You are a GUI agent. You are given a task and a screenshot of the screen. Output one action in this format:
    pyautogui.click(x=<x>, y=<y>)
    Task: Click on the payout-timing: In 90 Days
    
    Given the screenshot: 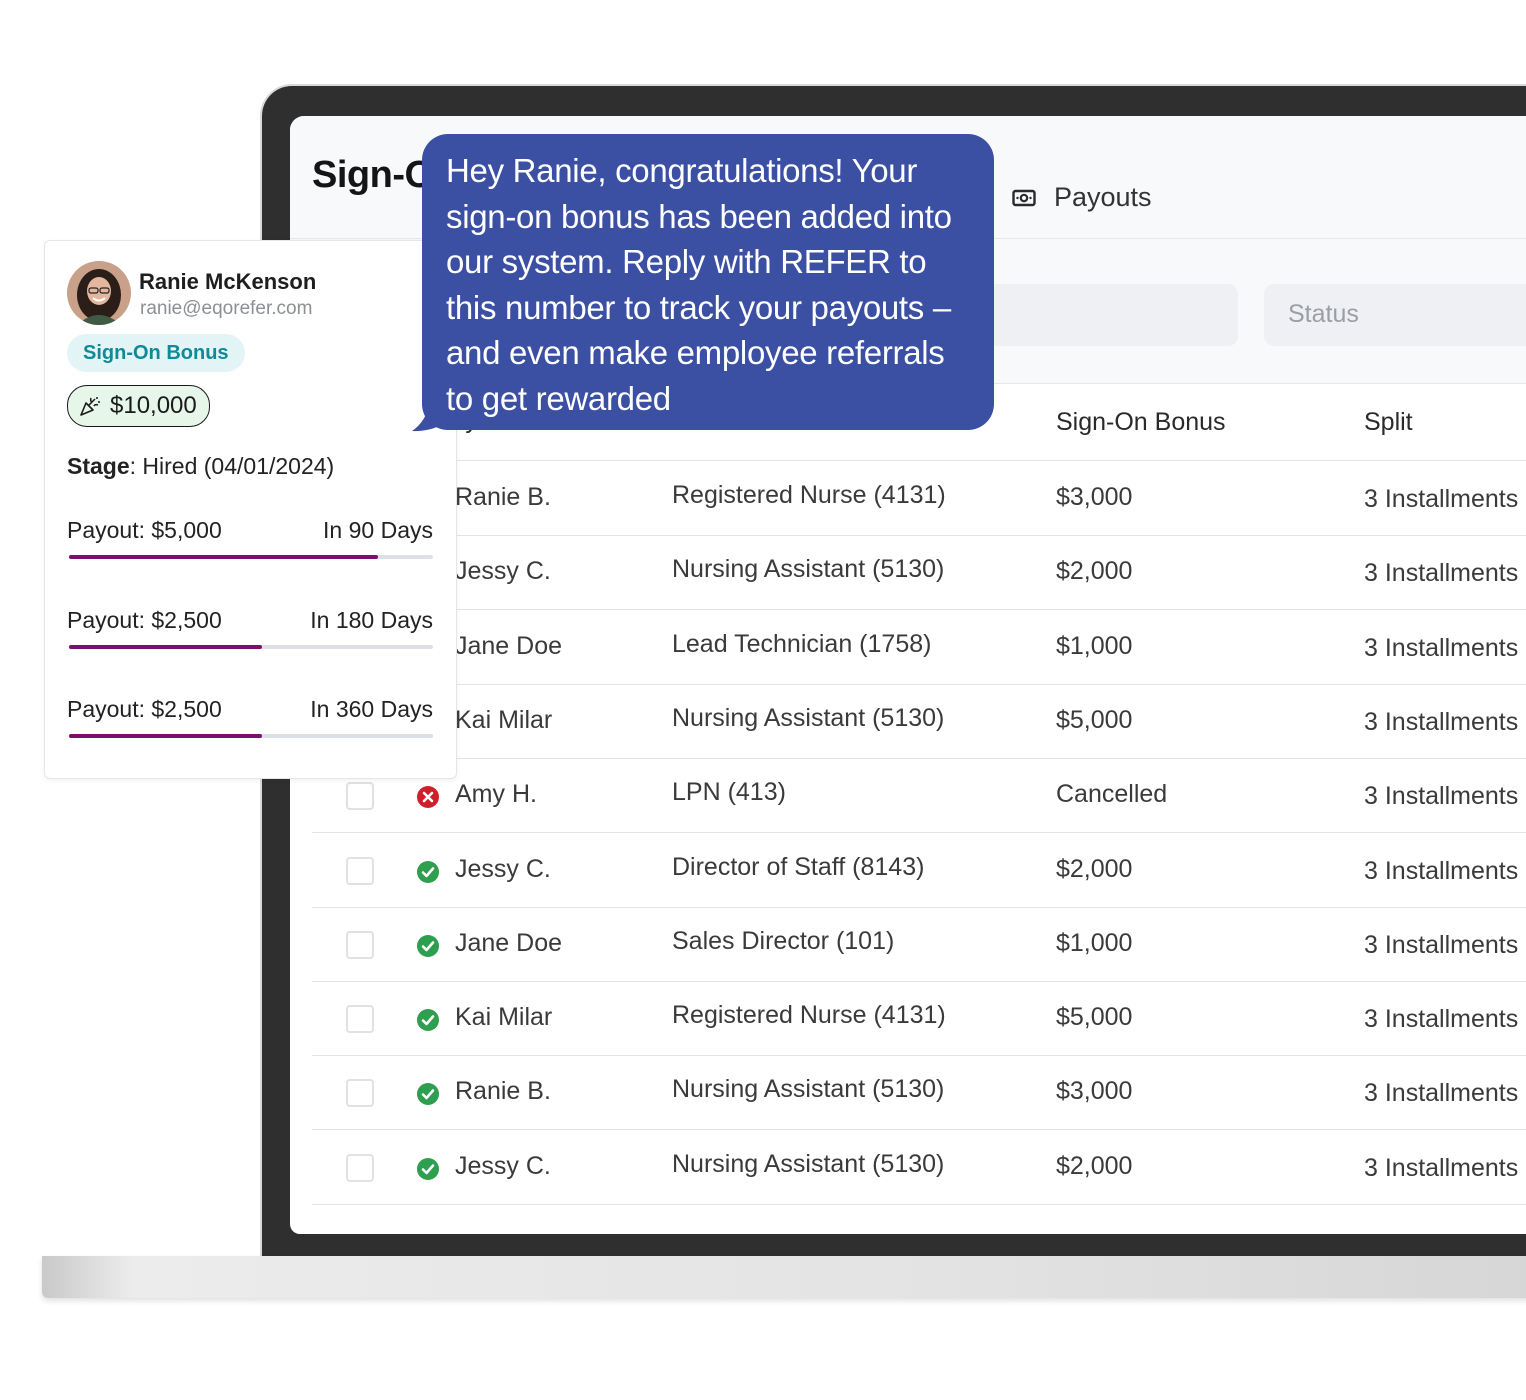 What is the action you would take?
    pyautogui.click(x=378, y=530)
    